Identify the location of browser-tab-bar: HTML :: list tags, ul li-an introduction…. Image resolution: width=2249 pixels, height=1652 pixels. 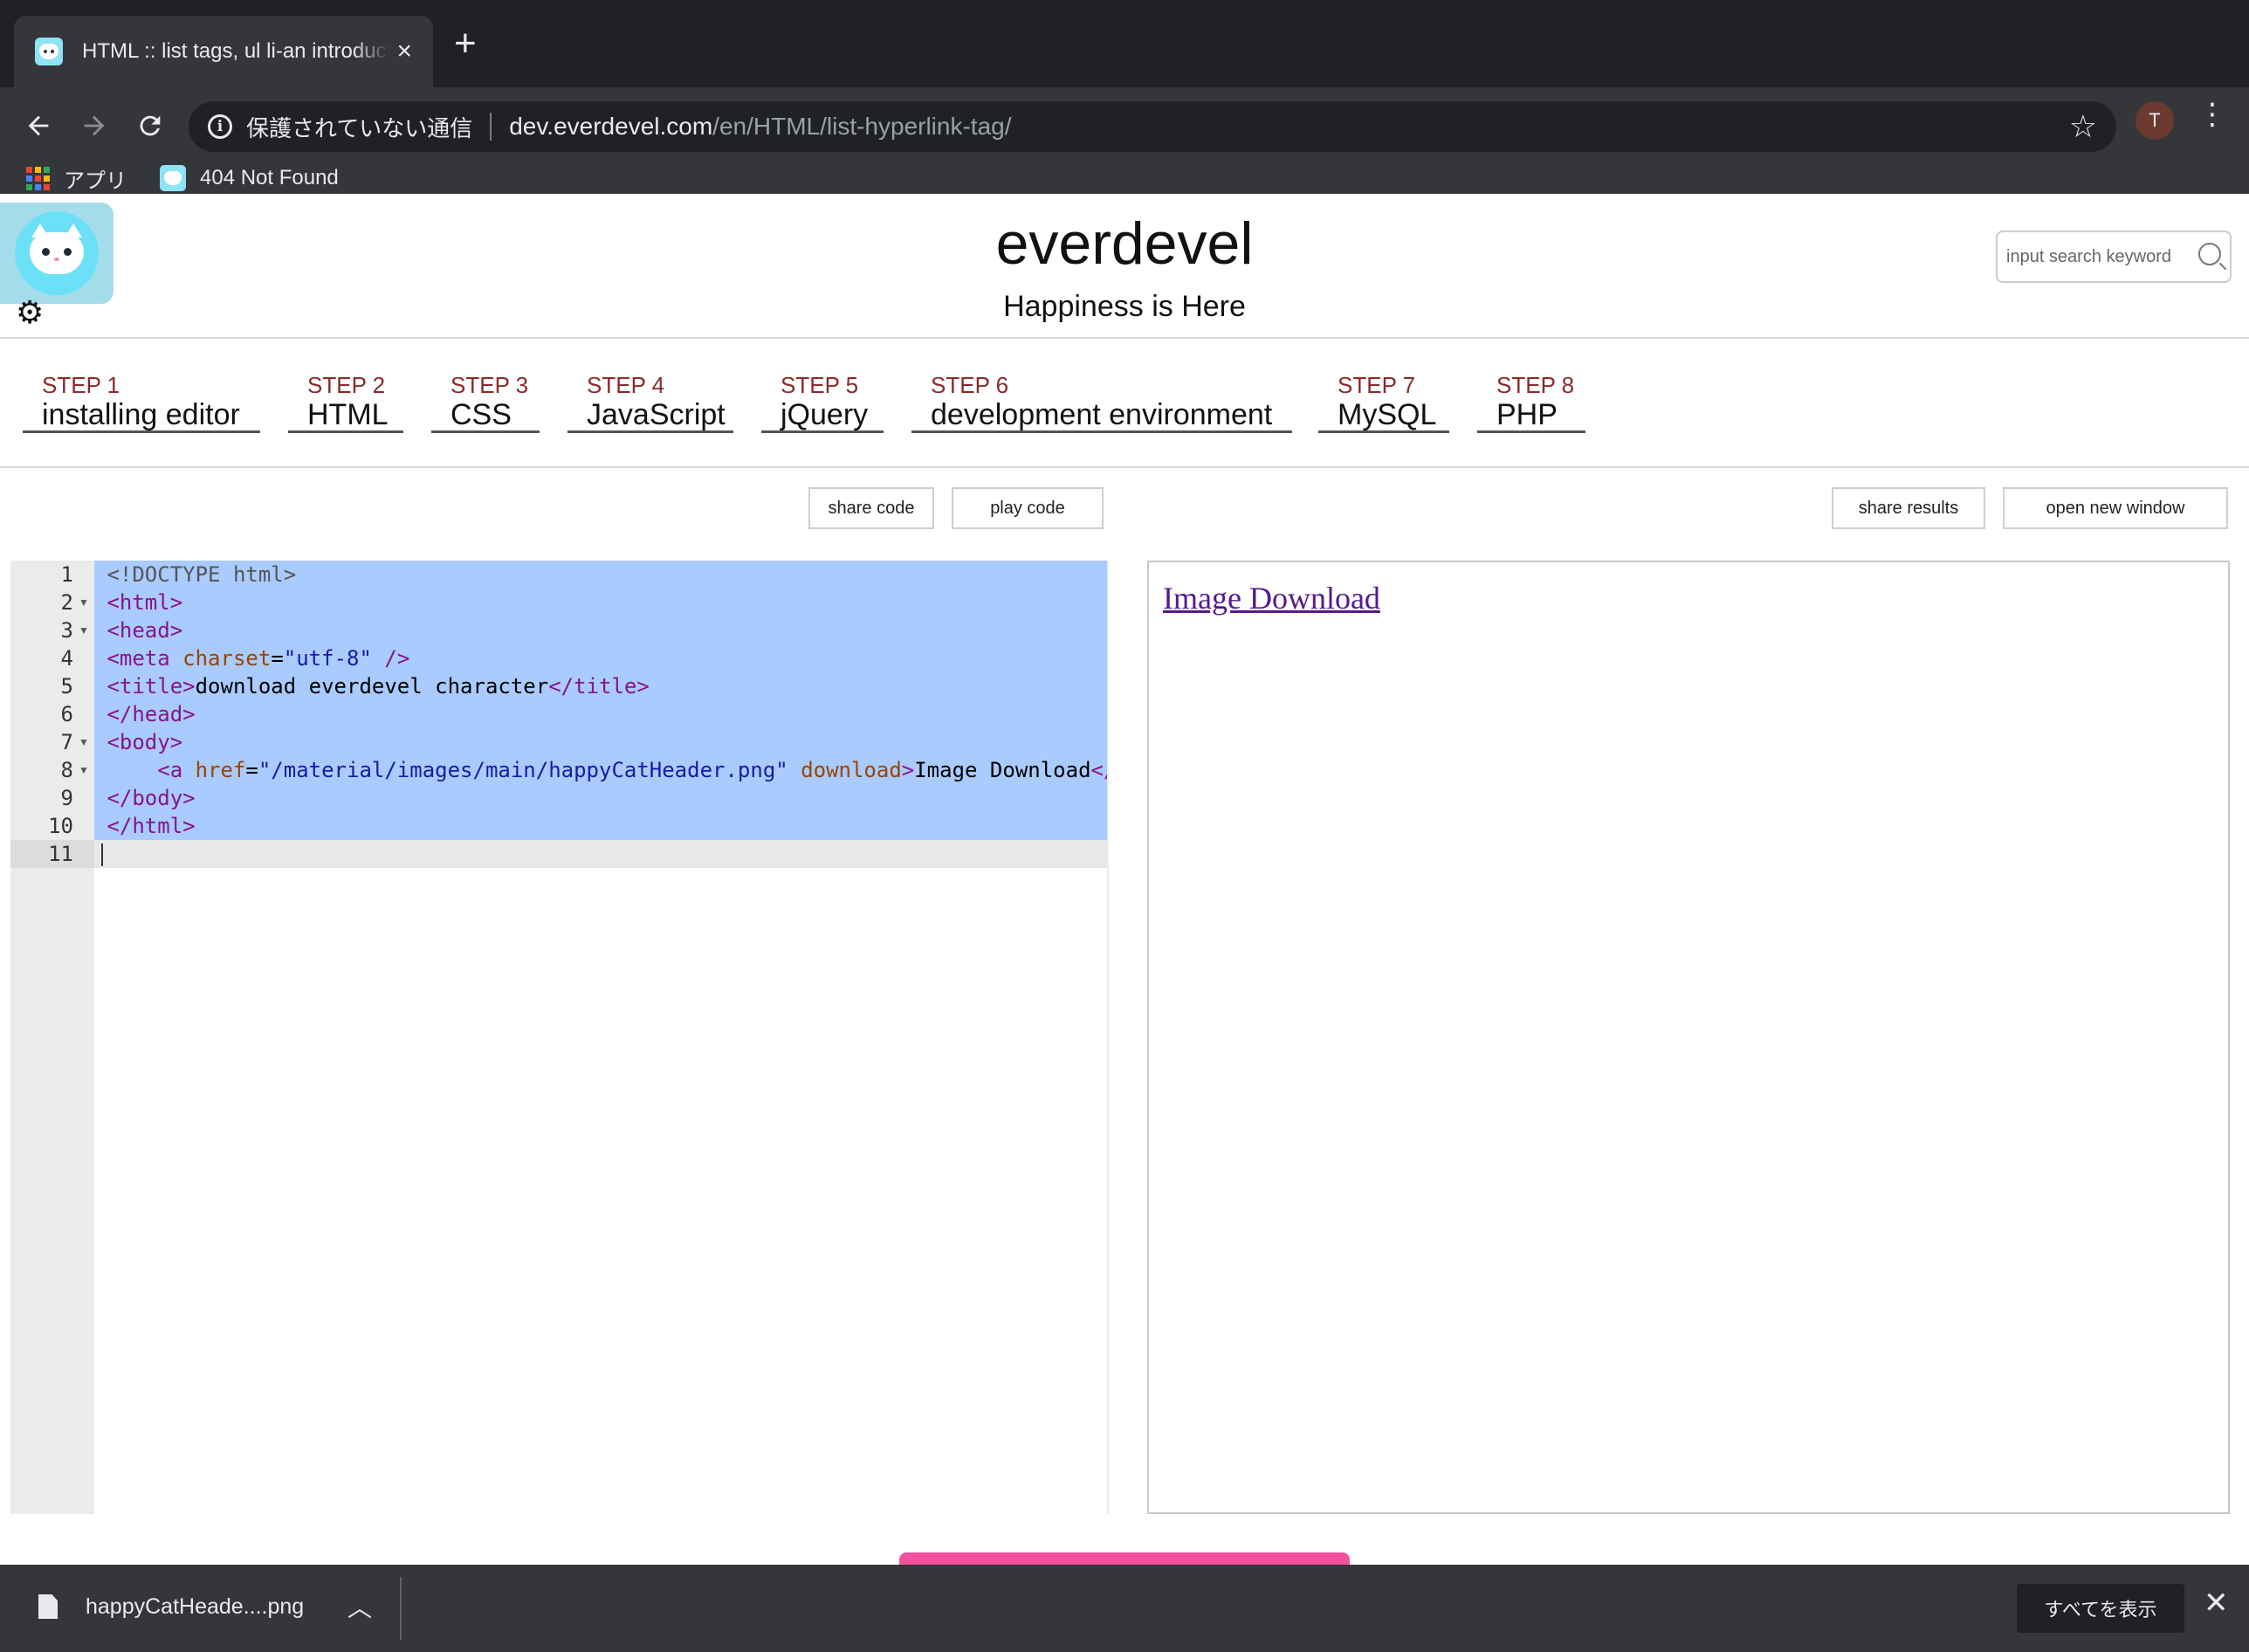
(1124, 43).